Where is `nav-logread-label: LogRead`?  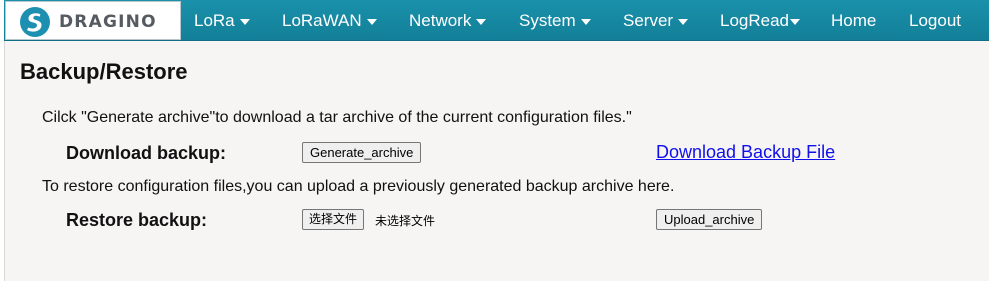 nav-logread-label: LogRead is located at coordinates (755, 20).